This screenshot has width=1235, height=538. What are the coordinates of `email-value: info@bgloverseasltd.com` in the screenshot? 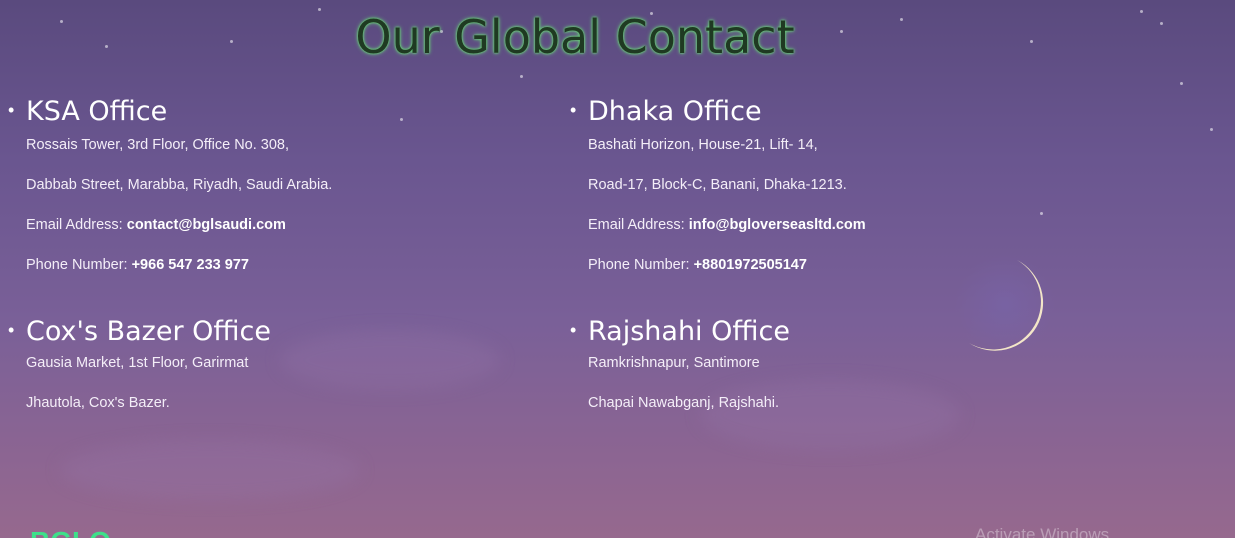 It's located at (777, 225).